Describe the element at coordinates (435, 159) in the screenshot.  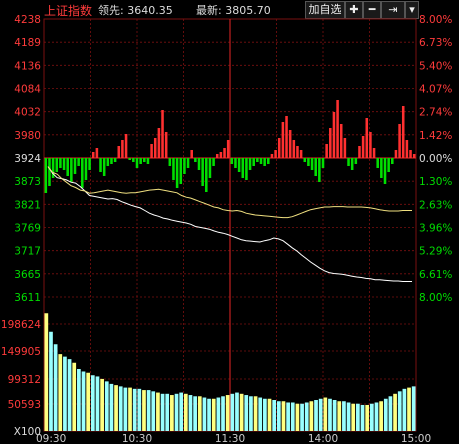
I see `percent-tick-label: 0.00%` at that location.